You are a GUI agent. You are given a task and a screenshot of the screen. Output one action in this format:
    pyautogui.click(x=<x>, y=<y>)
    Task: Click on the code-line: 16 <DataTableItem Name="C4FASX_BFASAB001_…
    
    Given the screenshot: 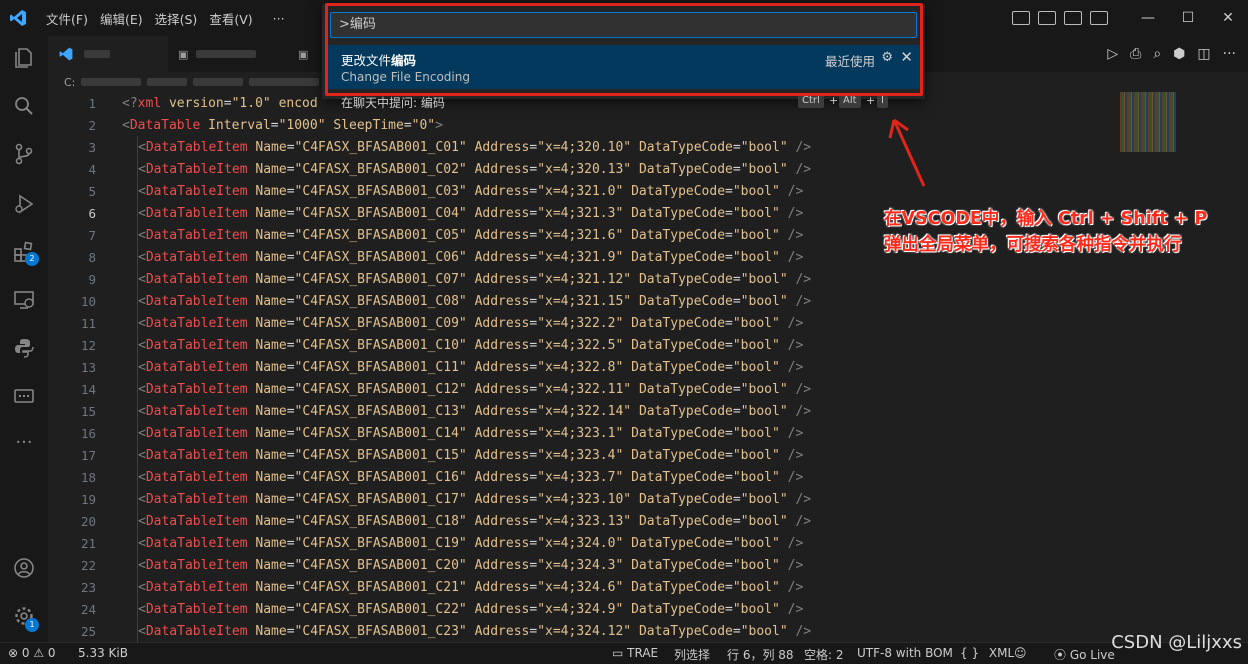 What is the action you would take?
    pyautogui.click(x=578, y=433)
    